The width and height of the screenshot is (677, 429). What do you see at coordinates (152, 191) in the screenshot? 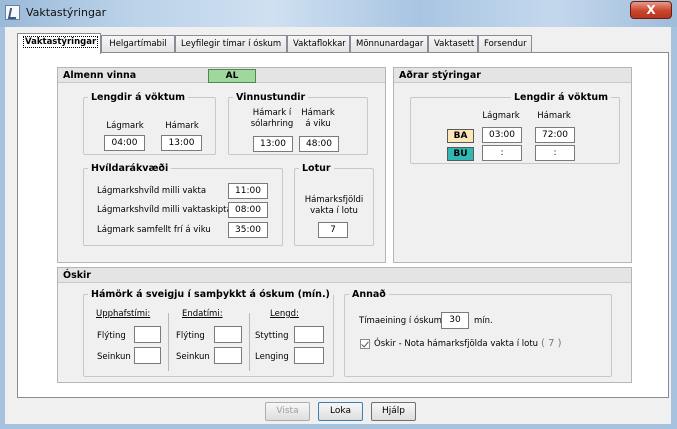
I see `rest-between-shifts-label: Lágmarkshvíld milli vakta` at bounding box center [152, 191].